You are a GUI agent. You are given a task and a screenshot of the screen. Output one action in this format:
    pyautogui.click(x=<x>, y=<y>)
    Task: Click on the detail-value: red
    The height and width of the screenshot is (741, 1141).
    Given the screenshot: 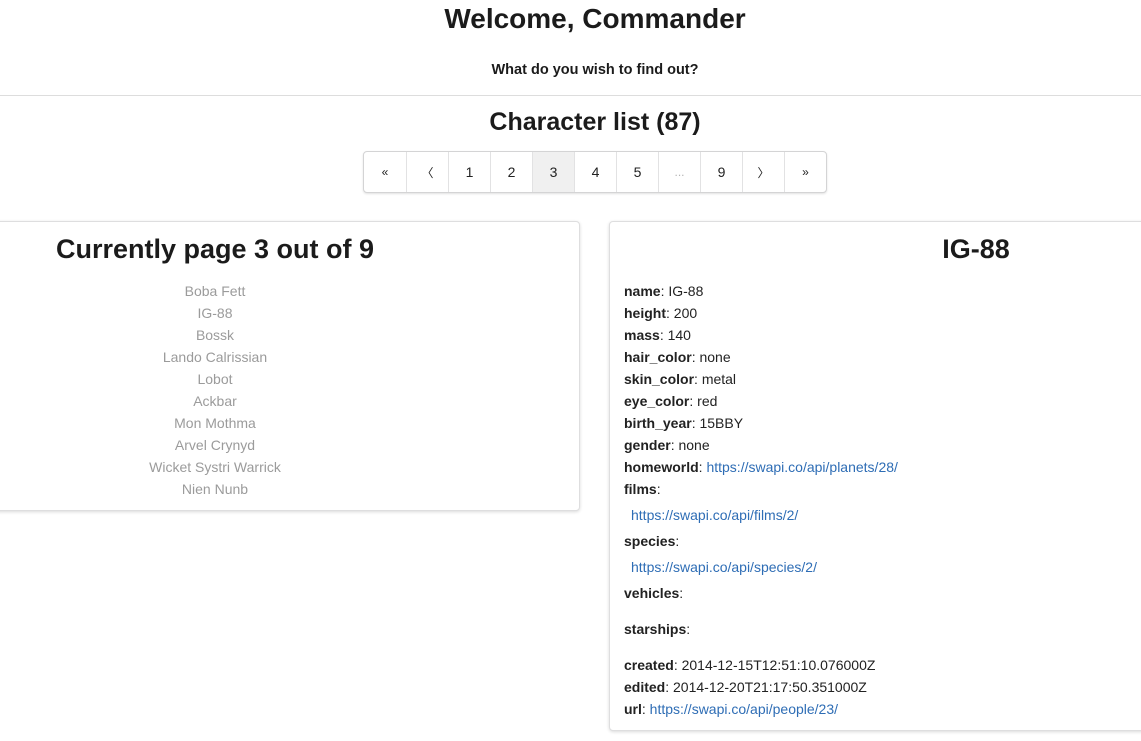 What is the action you would take?
    pyautogui.click(x=707, y=401)
    